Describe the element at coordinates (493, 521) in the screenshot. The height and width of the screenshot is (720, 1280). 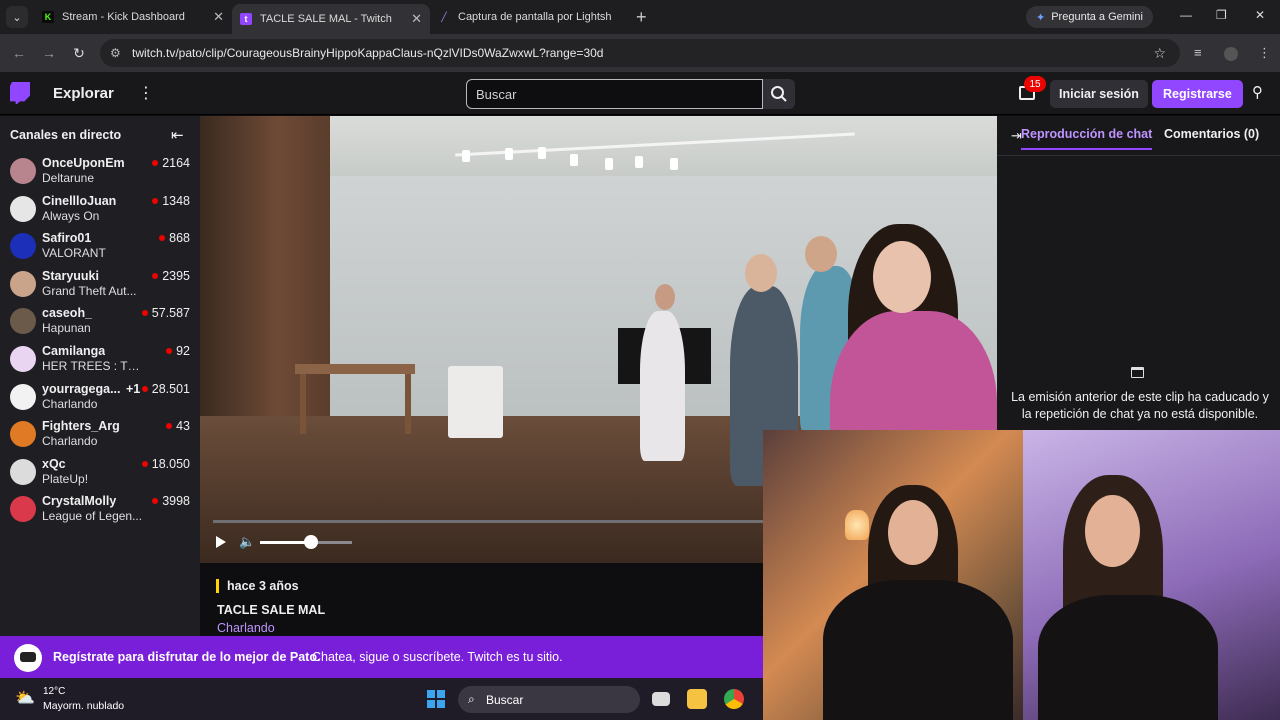
I see `video-progress-bar` at that location.